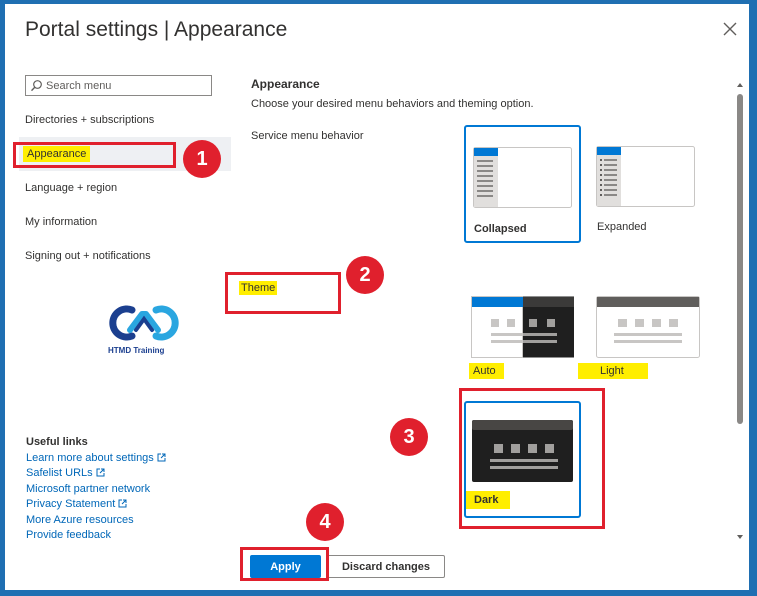  I want to click on link-label: More Azure resources, so click(80, 520).